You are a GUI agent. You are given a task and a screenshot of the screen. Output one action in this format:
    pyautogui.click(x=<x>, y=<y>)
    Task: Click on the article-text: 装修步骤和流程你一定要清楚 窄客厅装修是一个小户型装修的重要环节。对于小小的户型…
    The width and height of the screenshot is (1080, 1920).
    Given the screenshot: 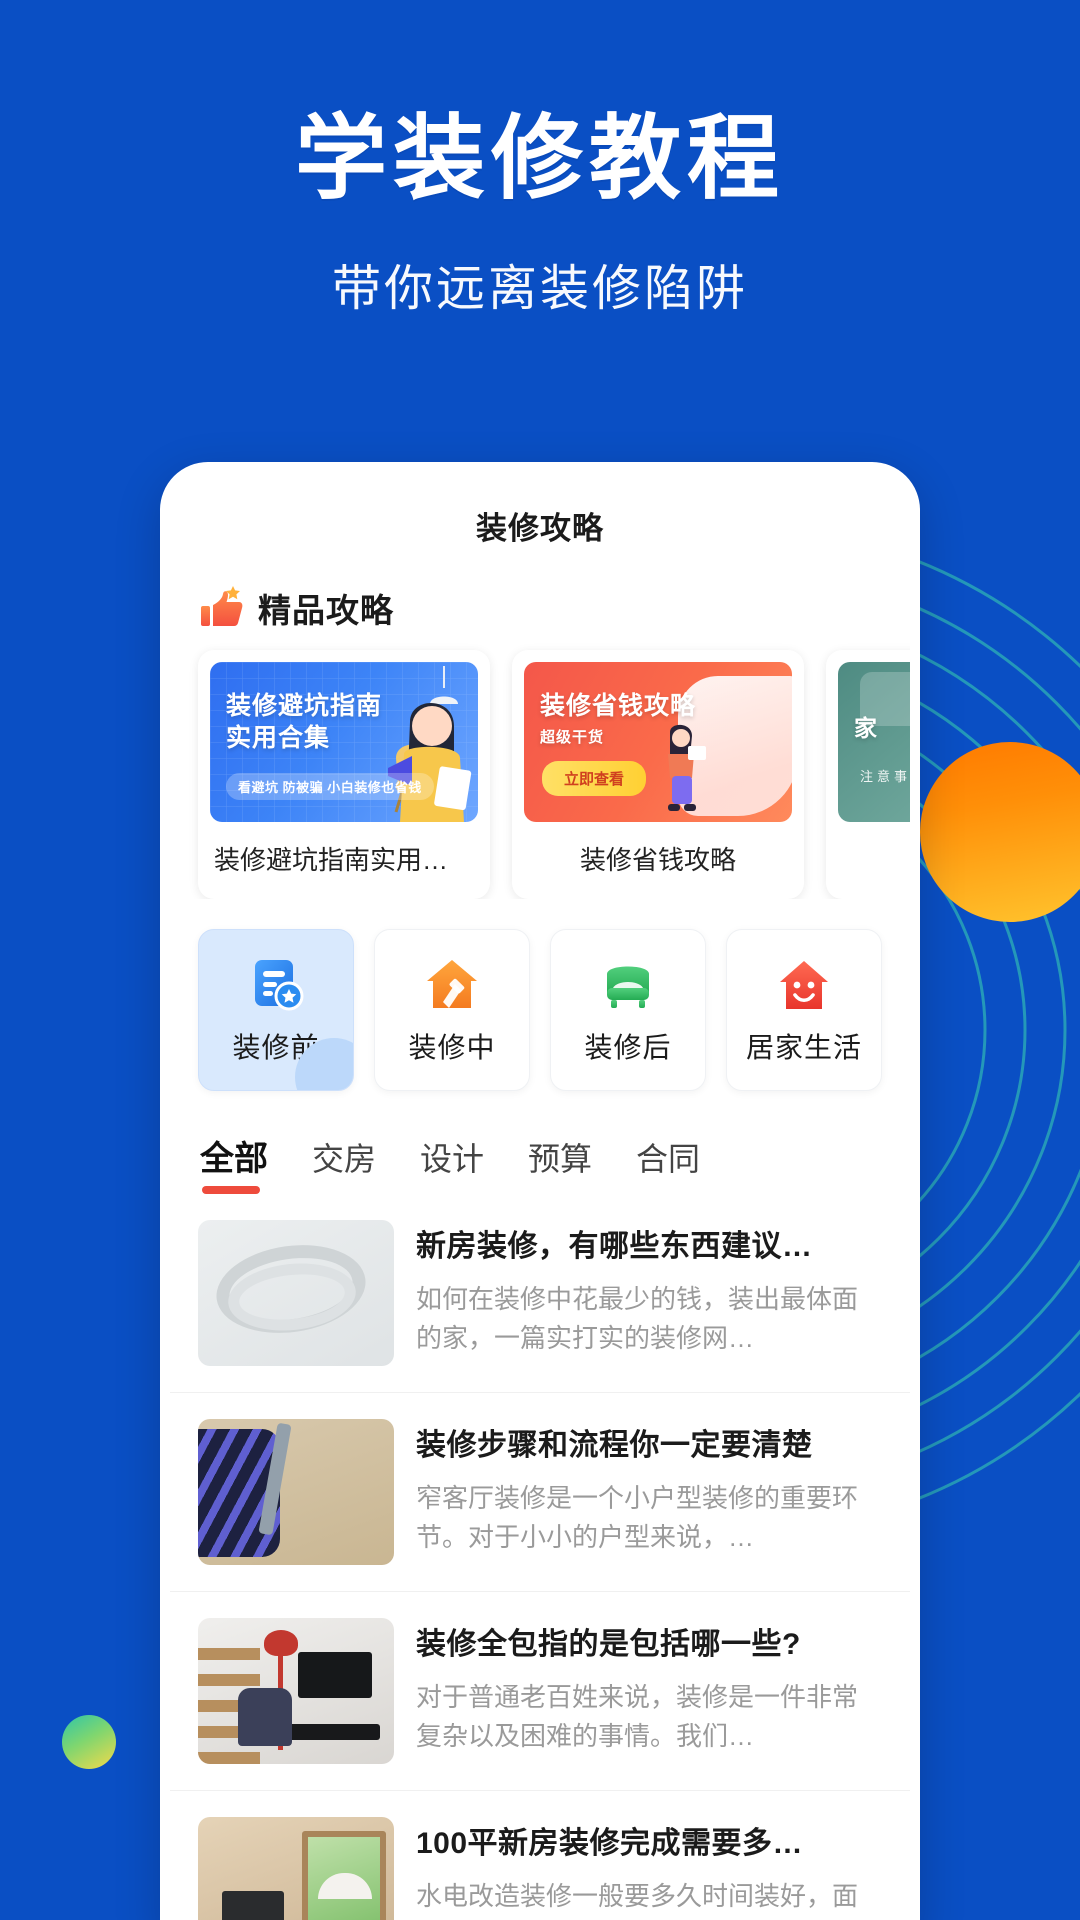 What is the action you would take?
    pyautogui.click(x=649, y=1492)
    